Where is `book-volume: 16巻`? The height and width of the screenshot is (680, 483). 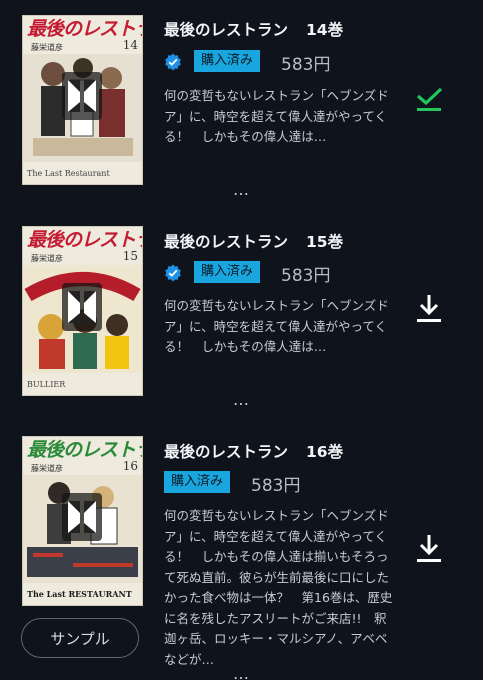
book-volume: 16巻 is located at coordinates (325, 452).